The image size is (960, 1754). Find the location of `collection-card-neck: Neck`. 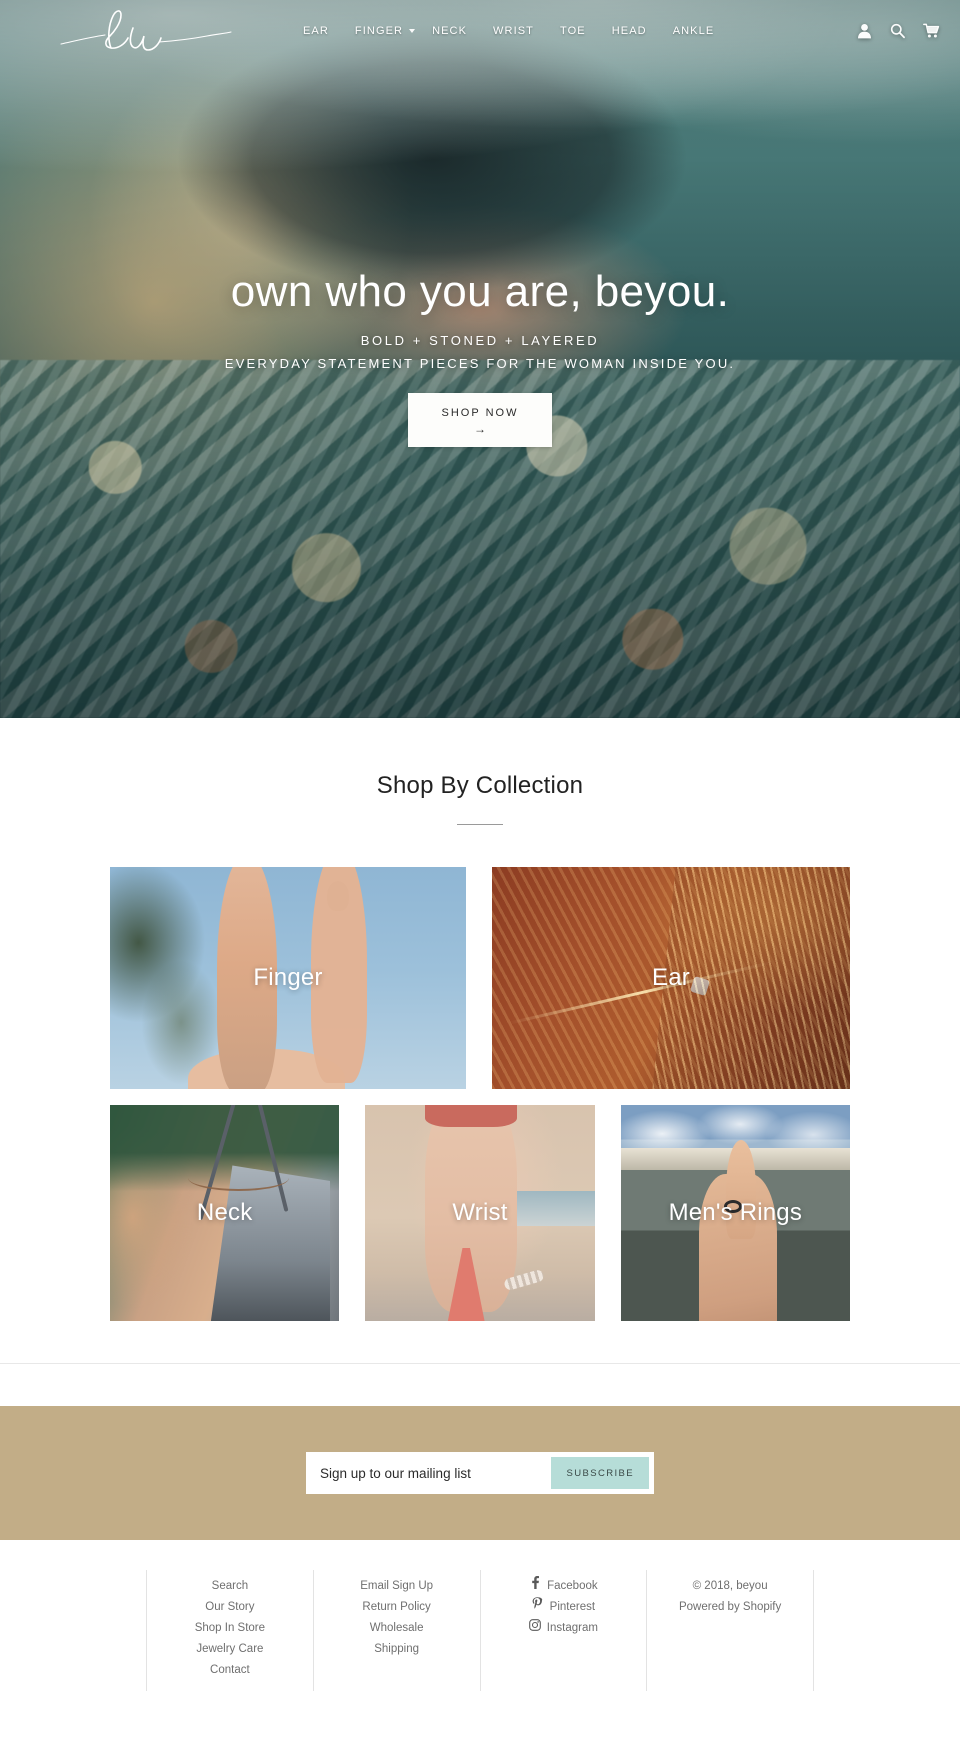

collection-card-neck: Neck is located at coordinates (225, 1213).